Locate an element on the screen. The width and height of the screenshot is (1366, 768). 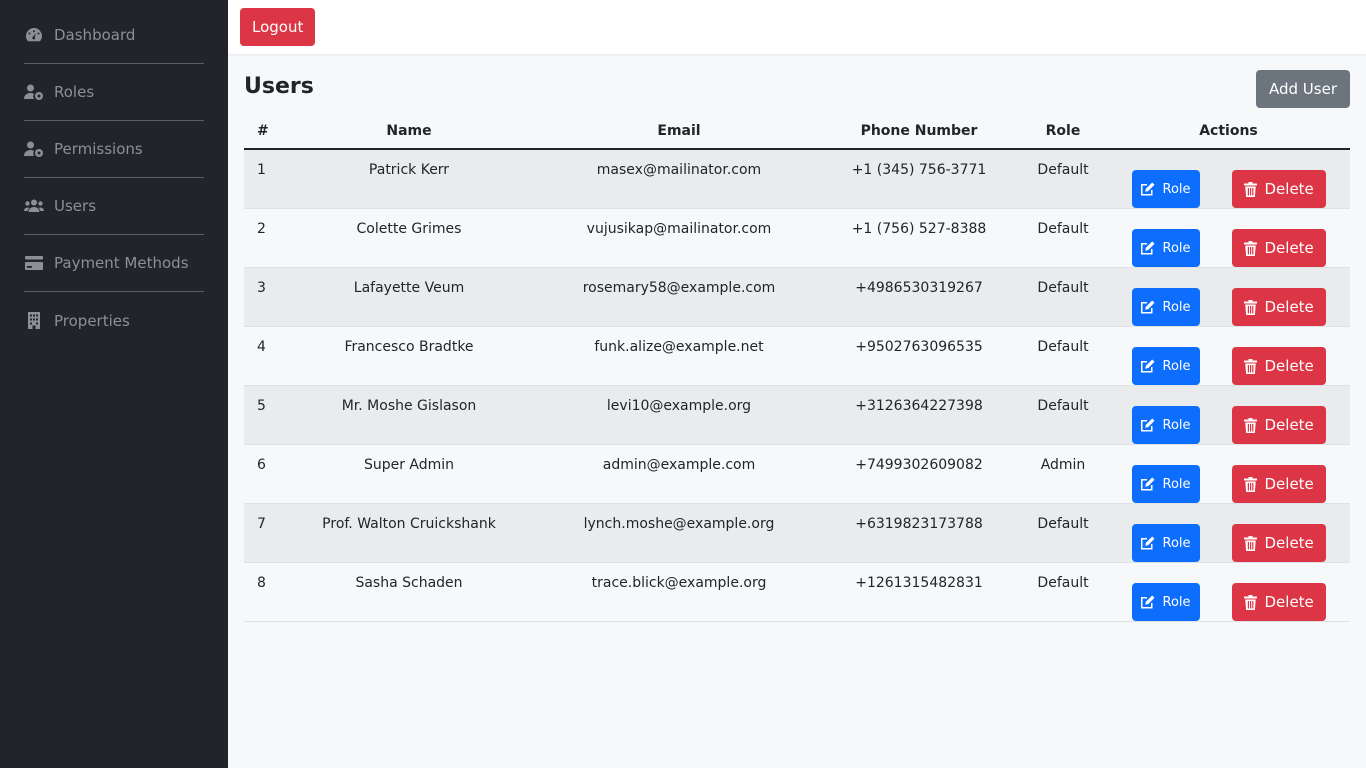
logout-button: Logout is located at coordinates (278, 27).